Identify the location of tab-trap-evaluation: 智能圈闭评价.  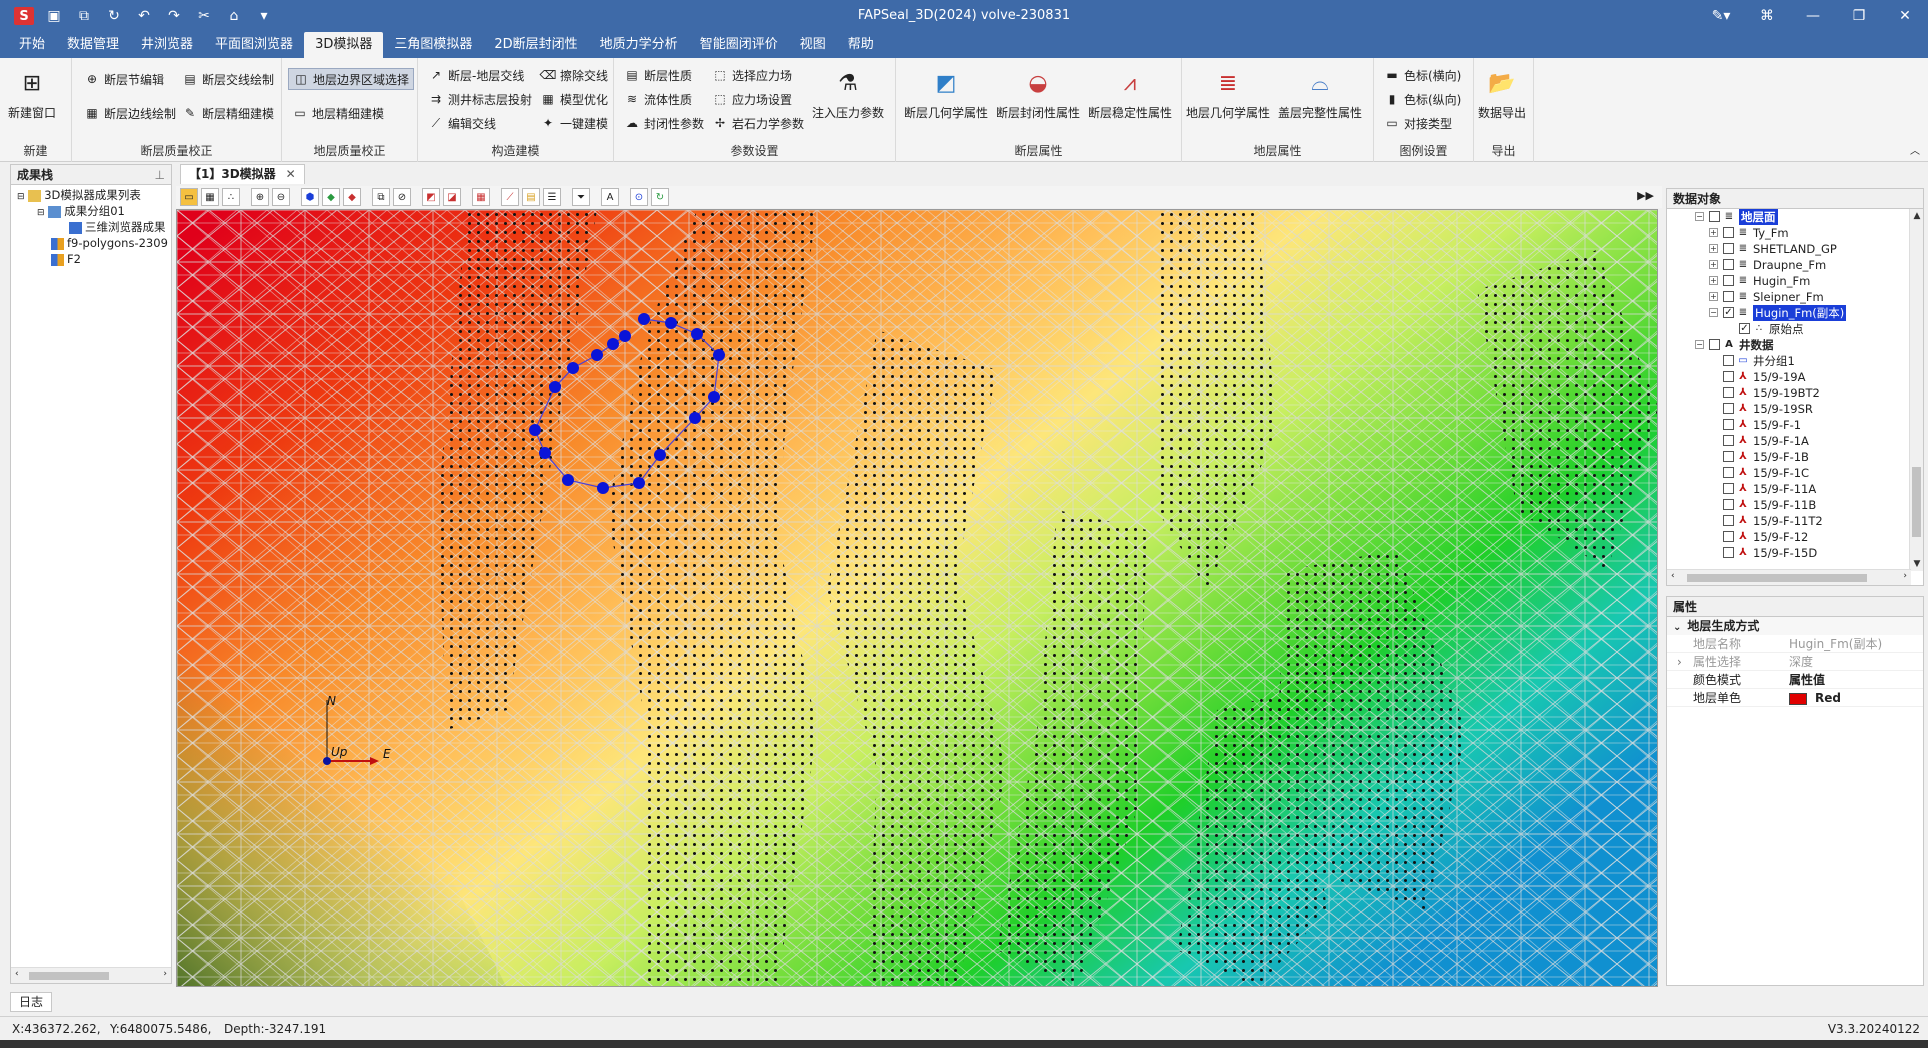
(739, 45).